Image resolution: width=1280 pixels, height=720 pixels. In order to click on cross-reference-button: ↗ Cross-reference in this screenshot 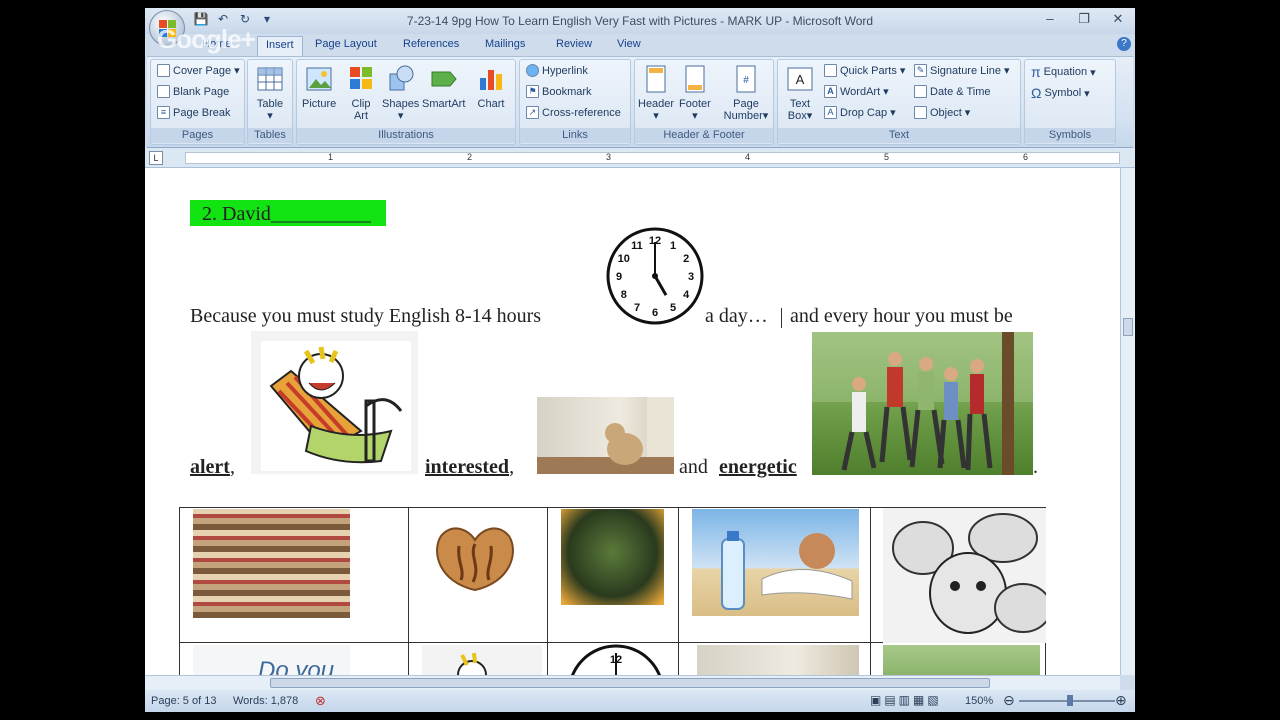, I will do `click(573, 112)`.